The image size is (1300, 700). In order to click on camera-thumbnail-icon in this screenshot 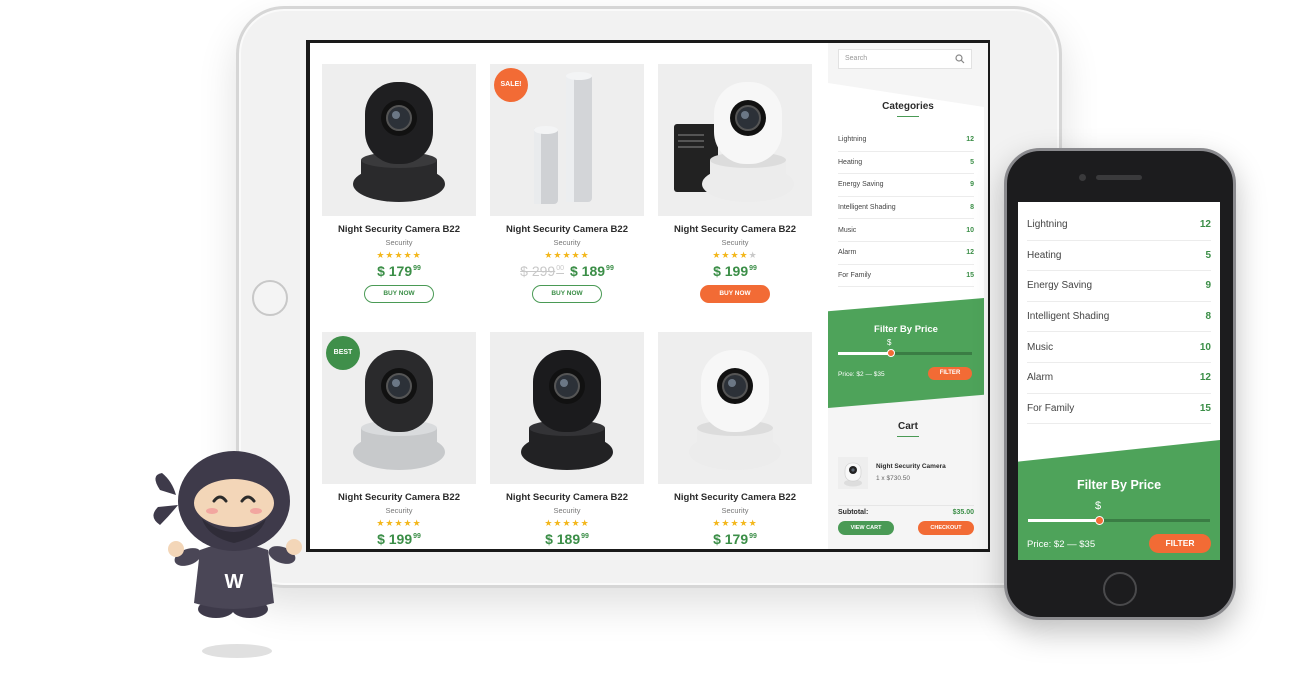, I will do `click(853, 474)`.